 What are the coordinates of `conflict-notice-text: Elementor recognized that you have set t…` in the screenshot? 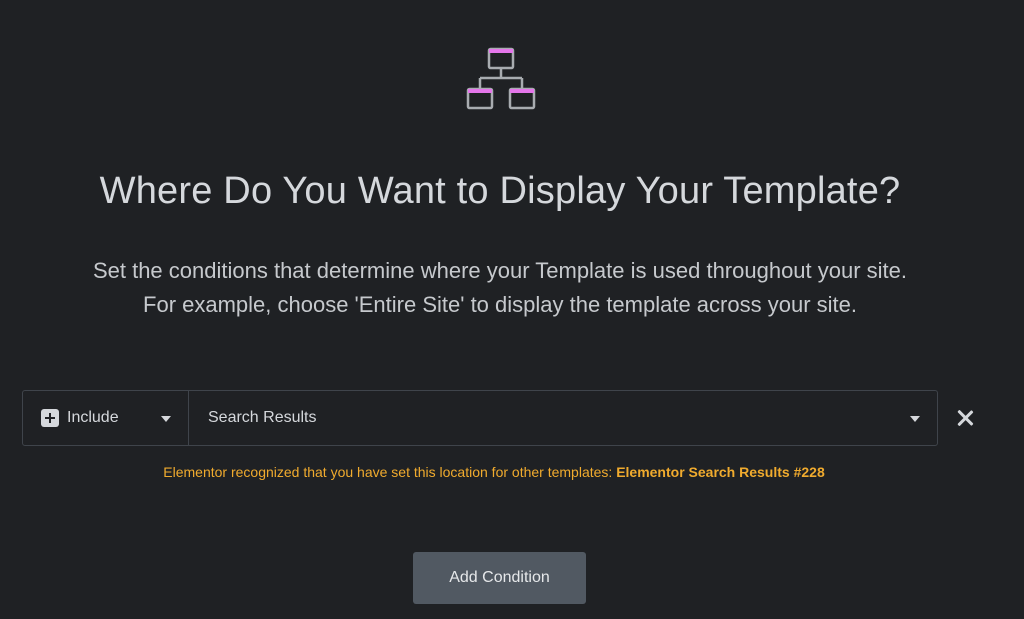 It's located at (390, 472).